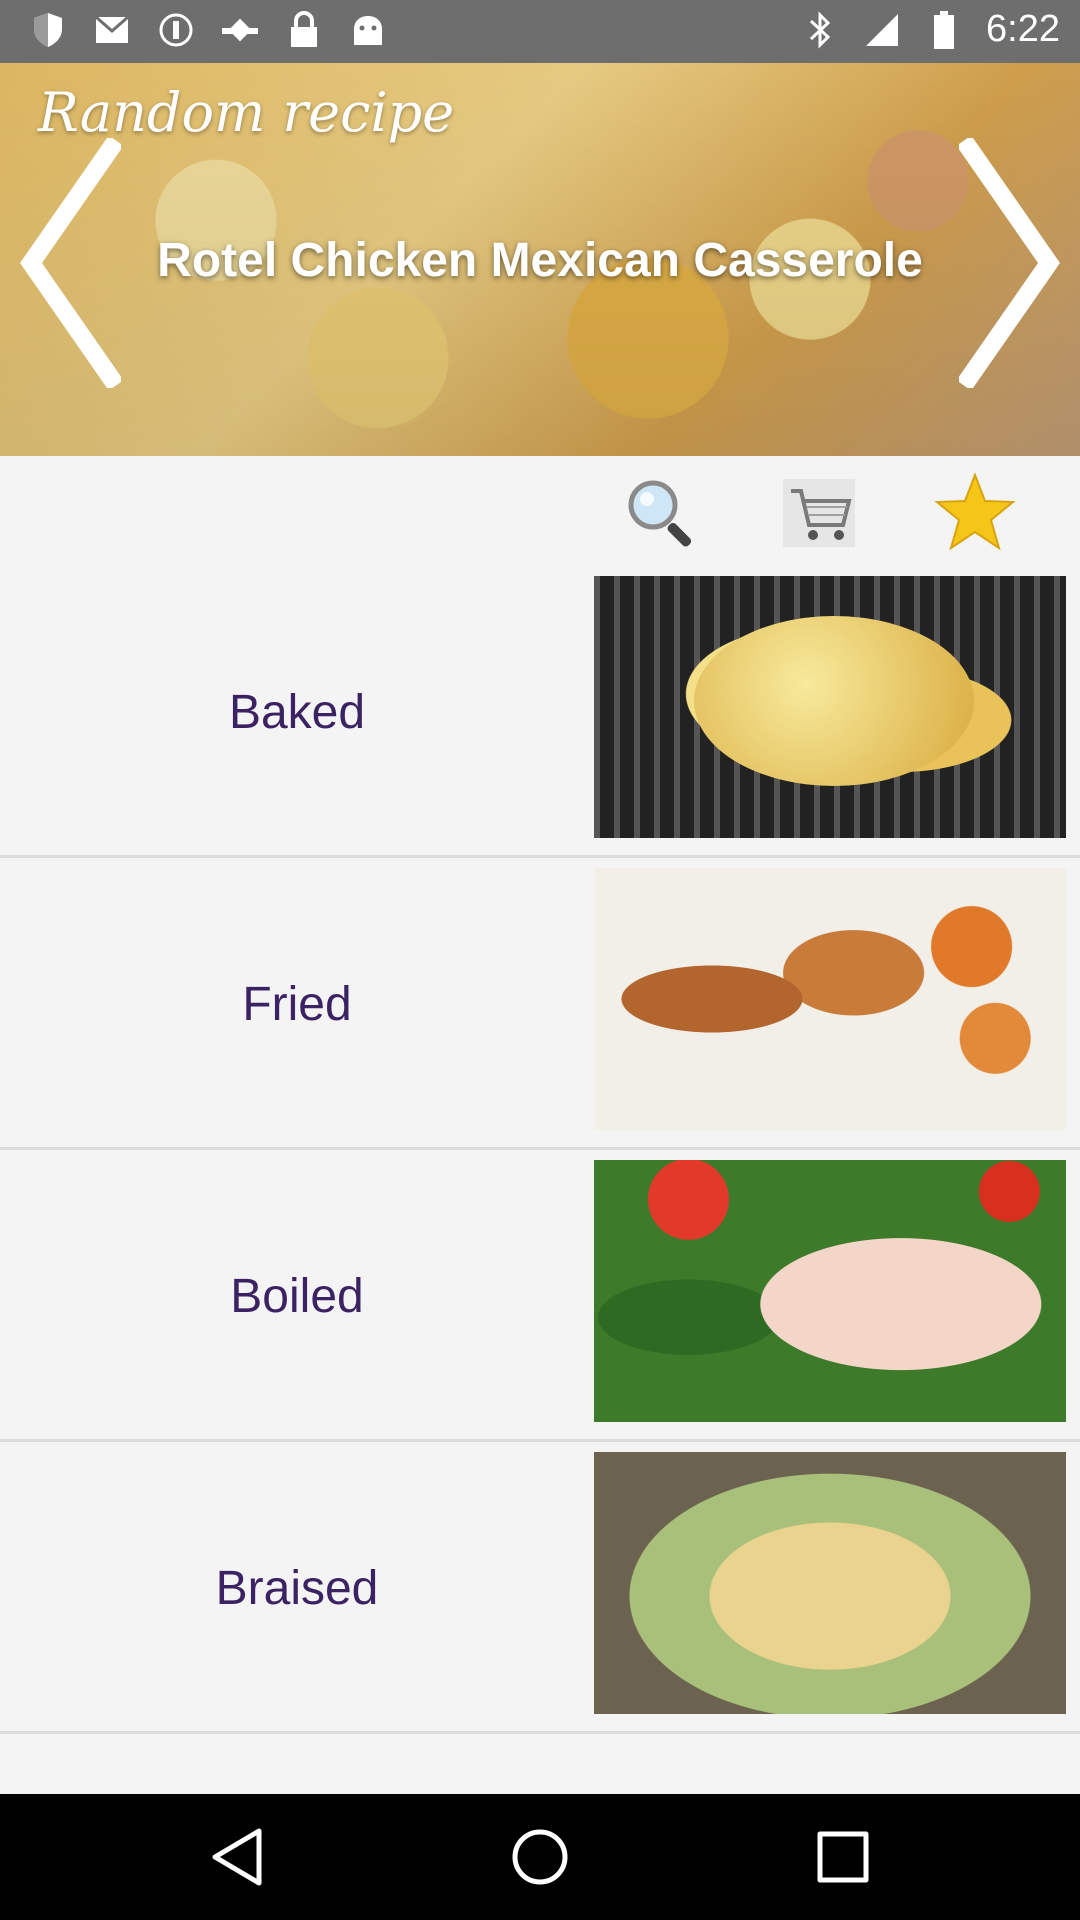 The width and height of the screenshot is (1080, 1920). What do you see at coordinates (1009, 263) in the screenshot?
I see `chevron-right-icon` at bounding box center [1009, 263].